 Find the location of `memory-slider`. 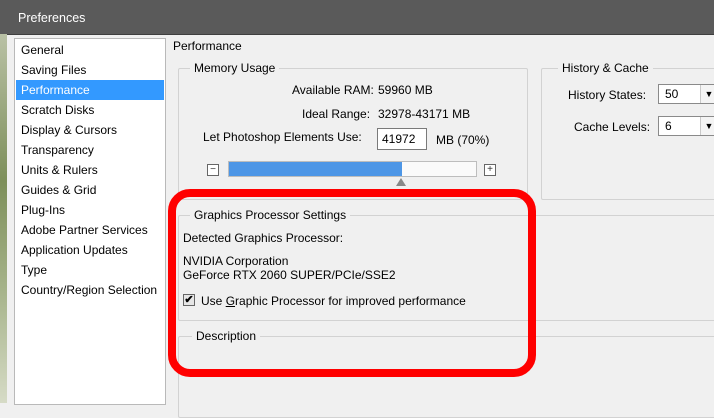

memory-slider is located at coordinates (352, 169).